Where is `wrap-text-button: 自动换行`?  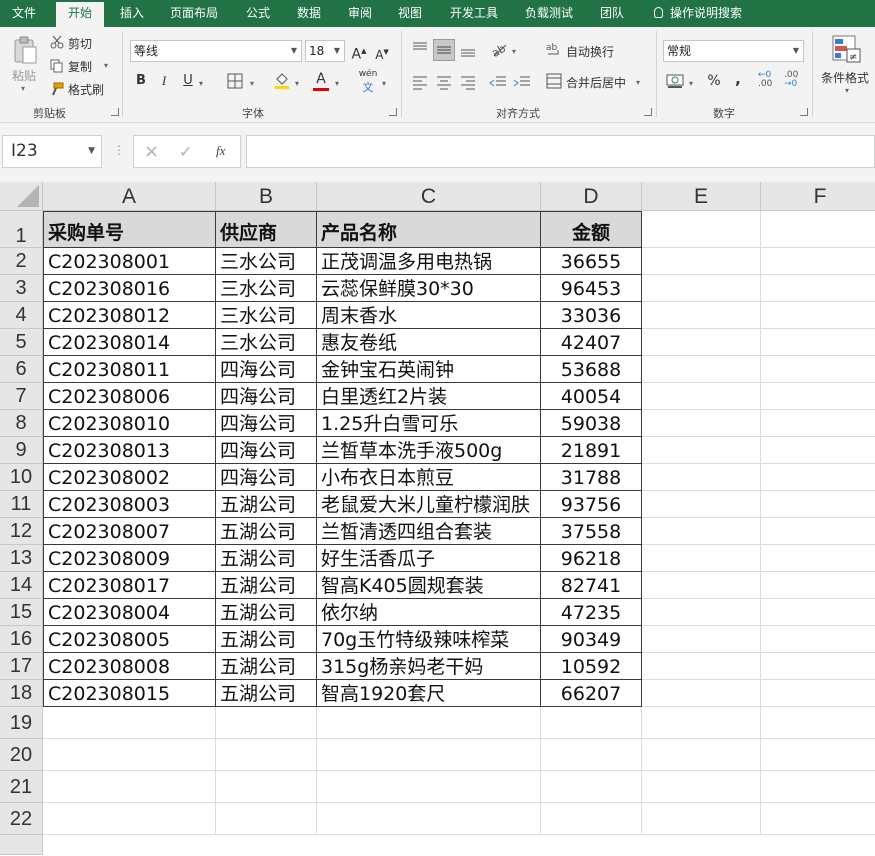
wrap-text-button: 自动换行 is located at coordinates (590, 51).